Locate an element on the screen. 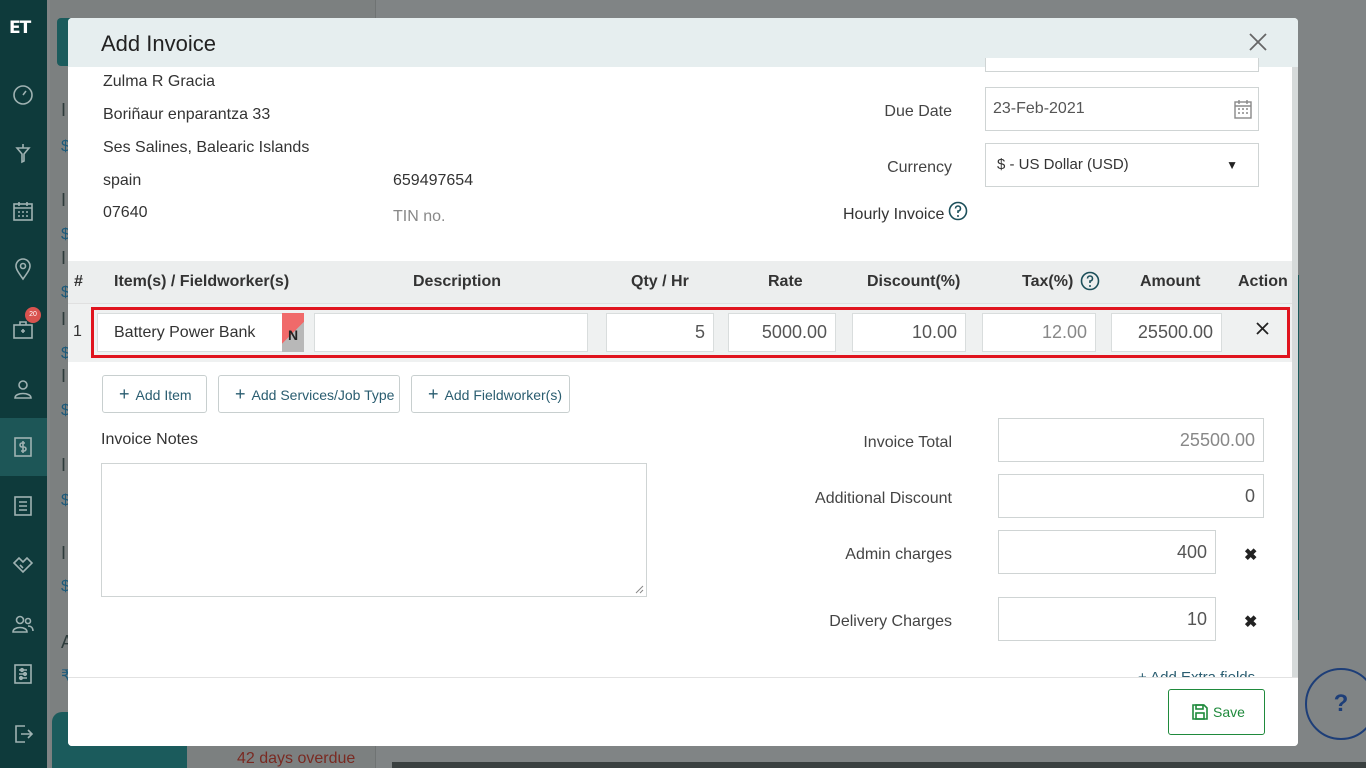 This screenshot has height=768, width=1366. remove-admin-charges-icon: ✖ is located at coordinates (1250, 555).